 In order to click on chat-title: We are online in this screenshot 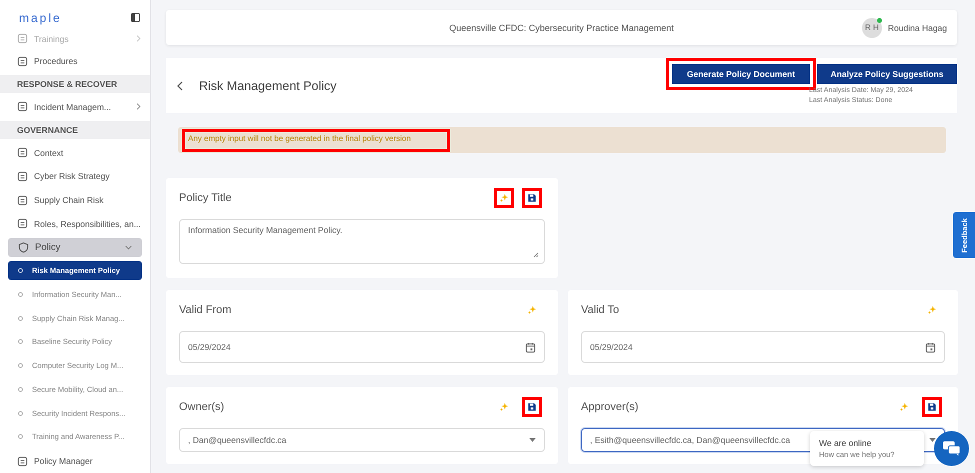, I will do `click(845, 443)`.